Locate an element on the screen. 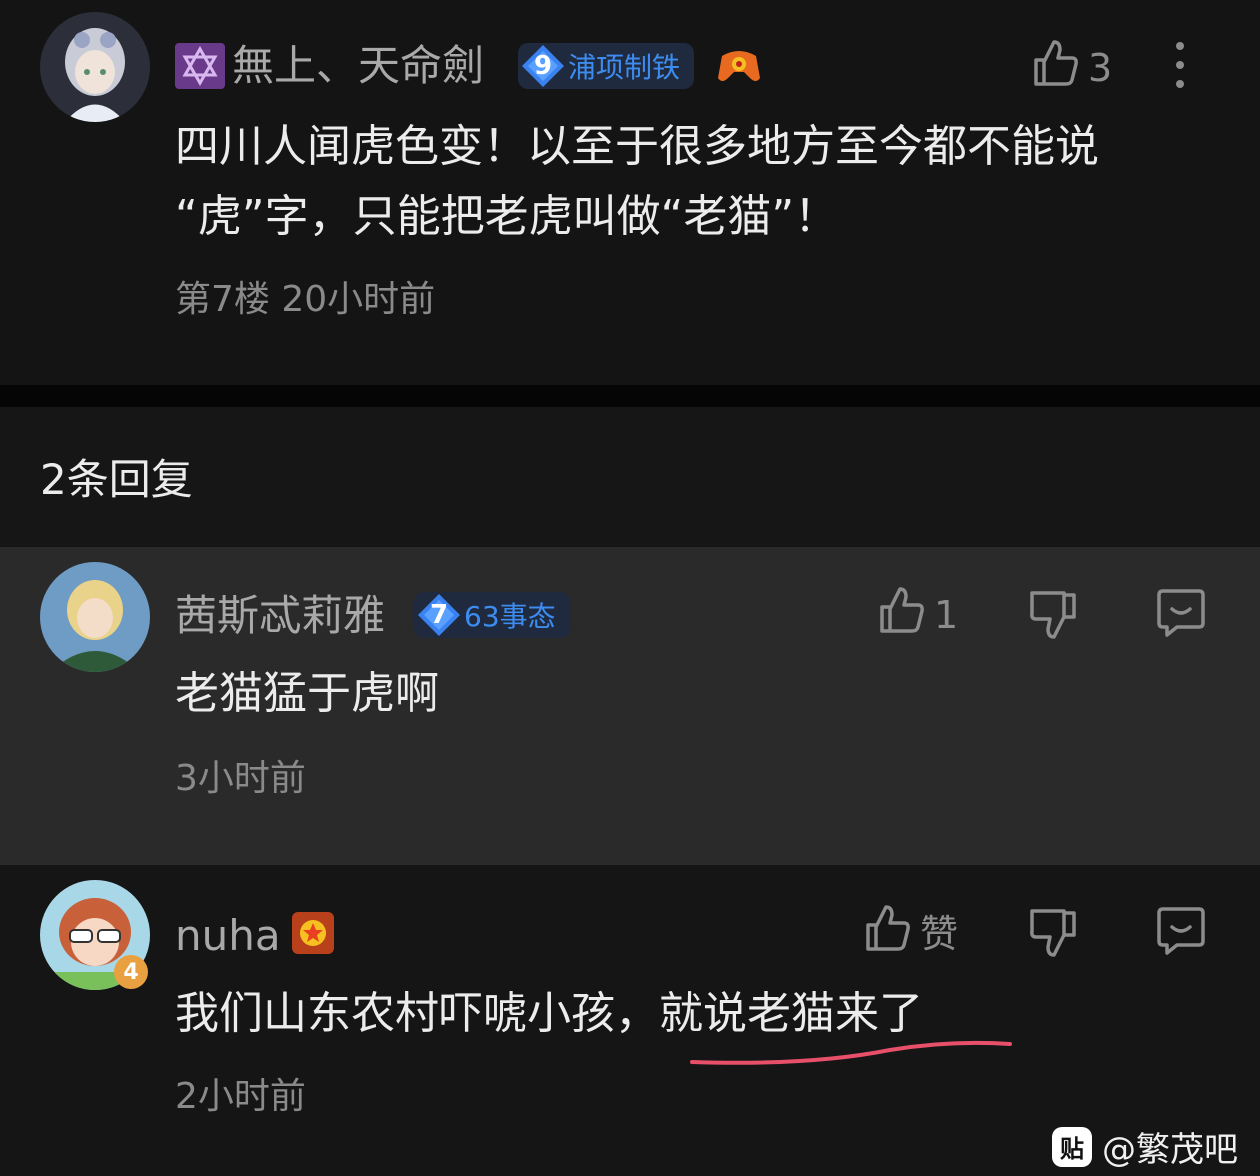 The height and width of the screenshot is (1176, 1260). hexagram-icon is located at coordinates (200, 68).